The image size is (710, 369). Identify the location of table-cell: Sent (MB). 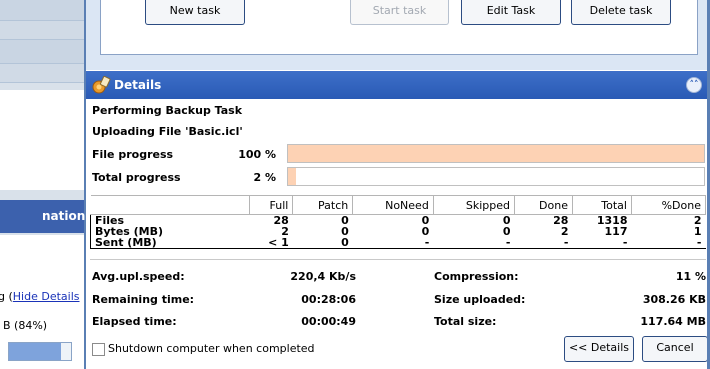
(169, 243).